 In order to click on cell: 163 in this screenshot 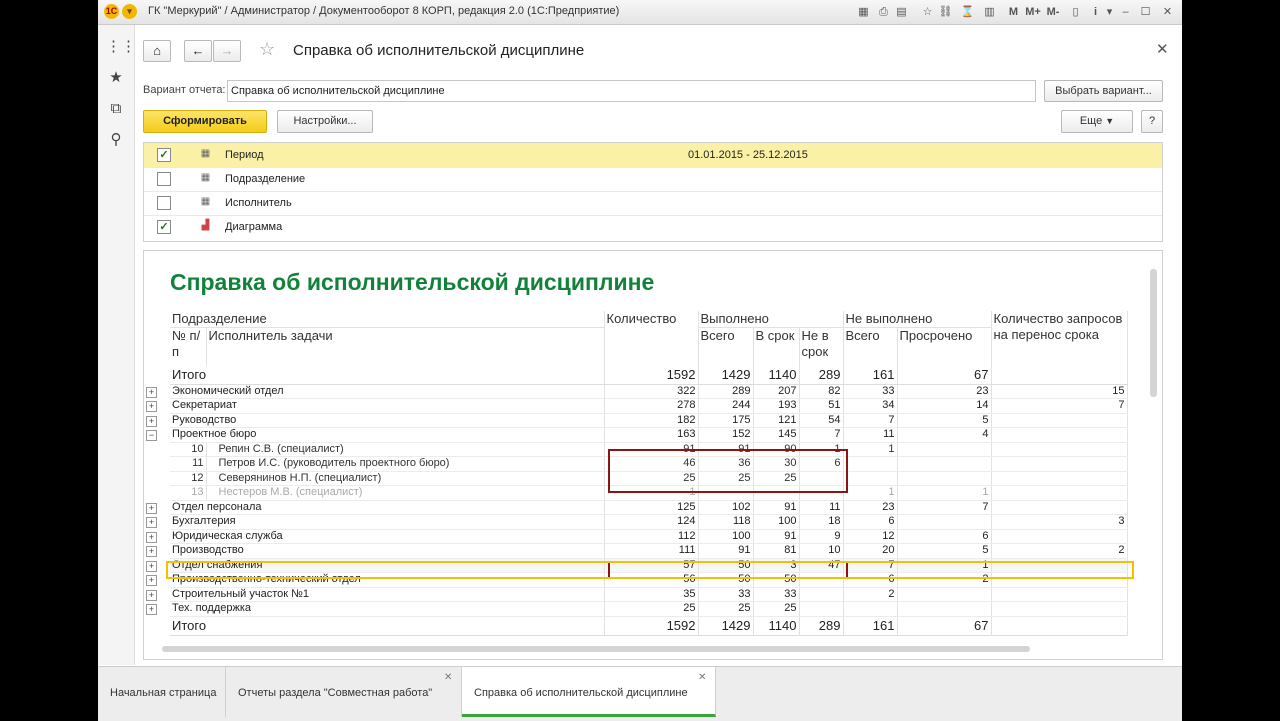, I will do `click(651, 435)`.